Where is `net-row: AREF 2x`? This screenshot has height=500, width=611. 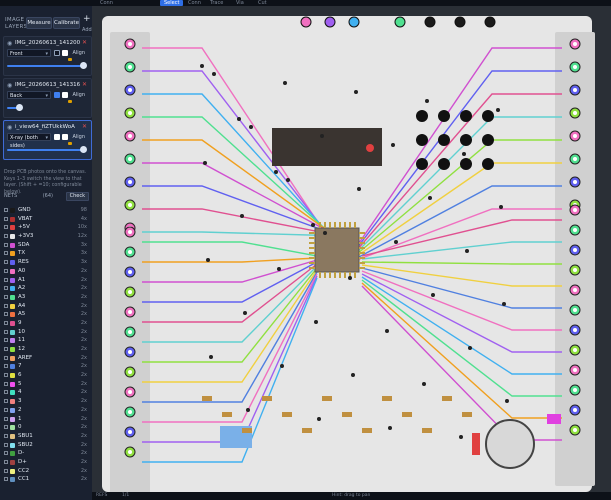 net-row: AREF 2x is located at coordinates (46, 358).